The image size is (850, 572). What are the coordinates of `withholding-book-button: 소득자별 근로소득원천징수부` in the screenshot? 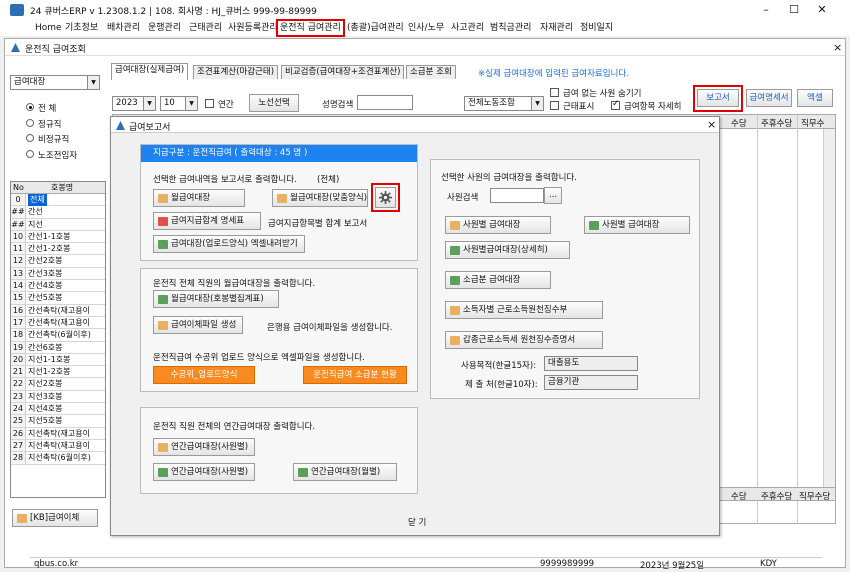 It's located at (524, 310).